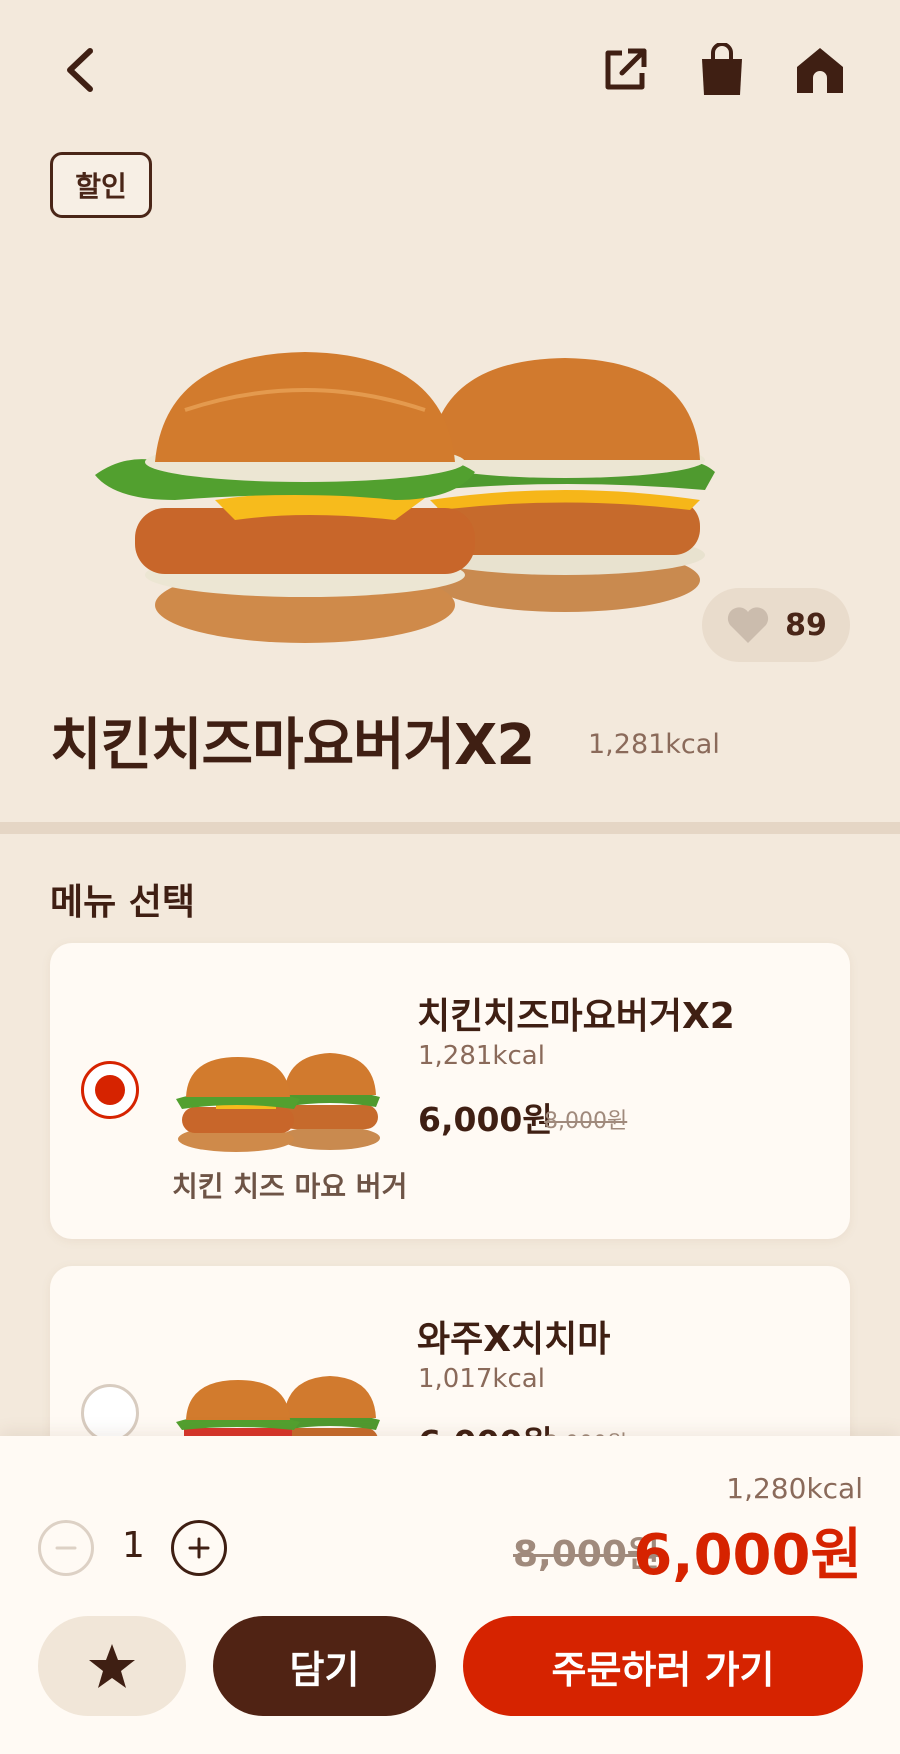 Image resolution: width=900 pixels, height=1754 pixels. Describe the element at coordinates (663, 1666) in the screenshot. I see `go-to-order-button: 주문하러 가기` at that location.